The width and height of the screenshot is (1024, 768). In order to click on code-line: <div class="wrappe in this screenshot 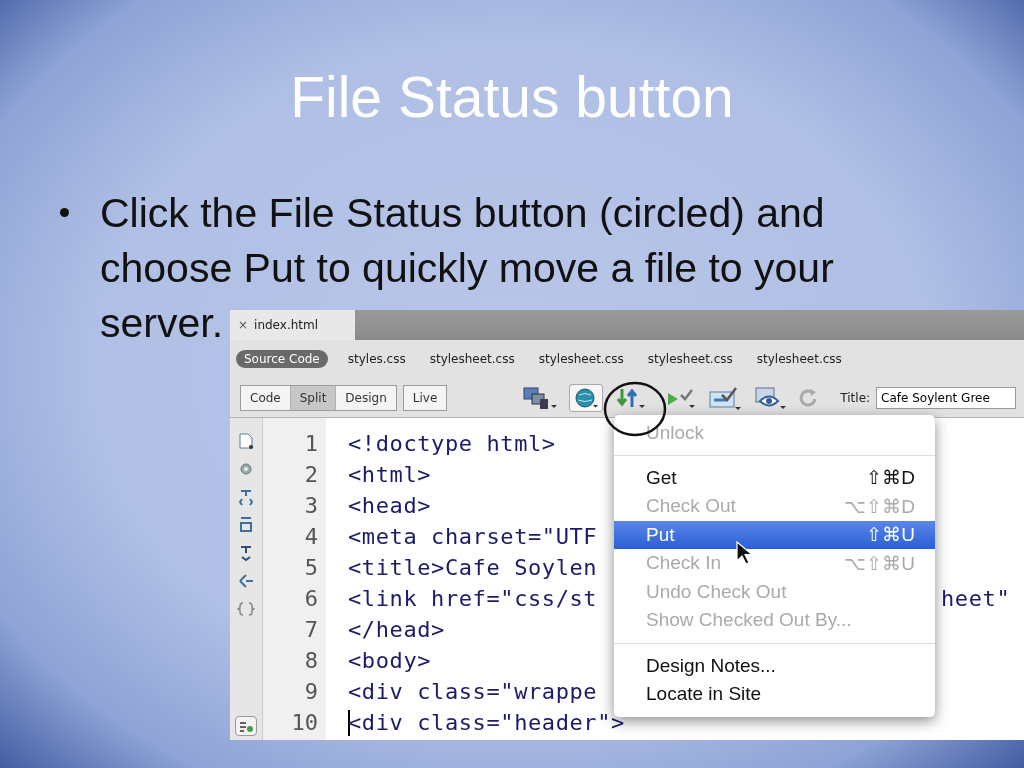, I will do `click(473, 692)`.